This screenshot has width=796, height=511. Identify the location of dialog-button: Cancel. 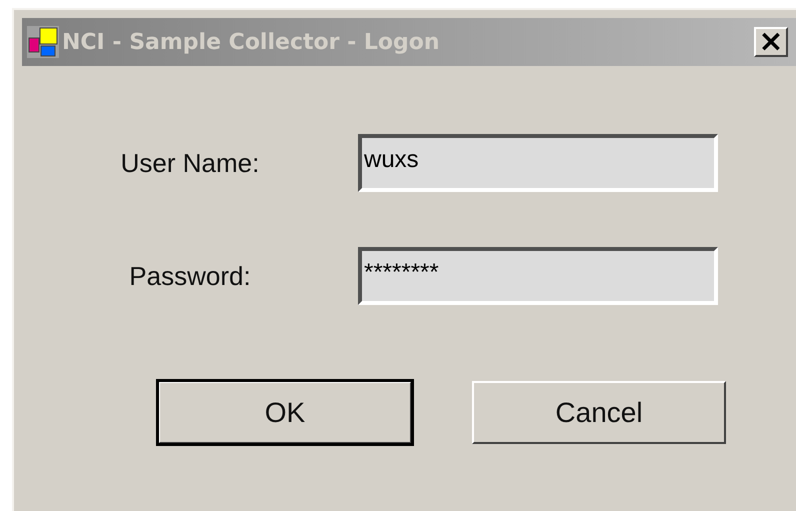
(599, 412).